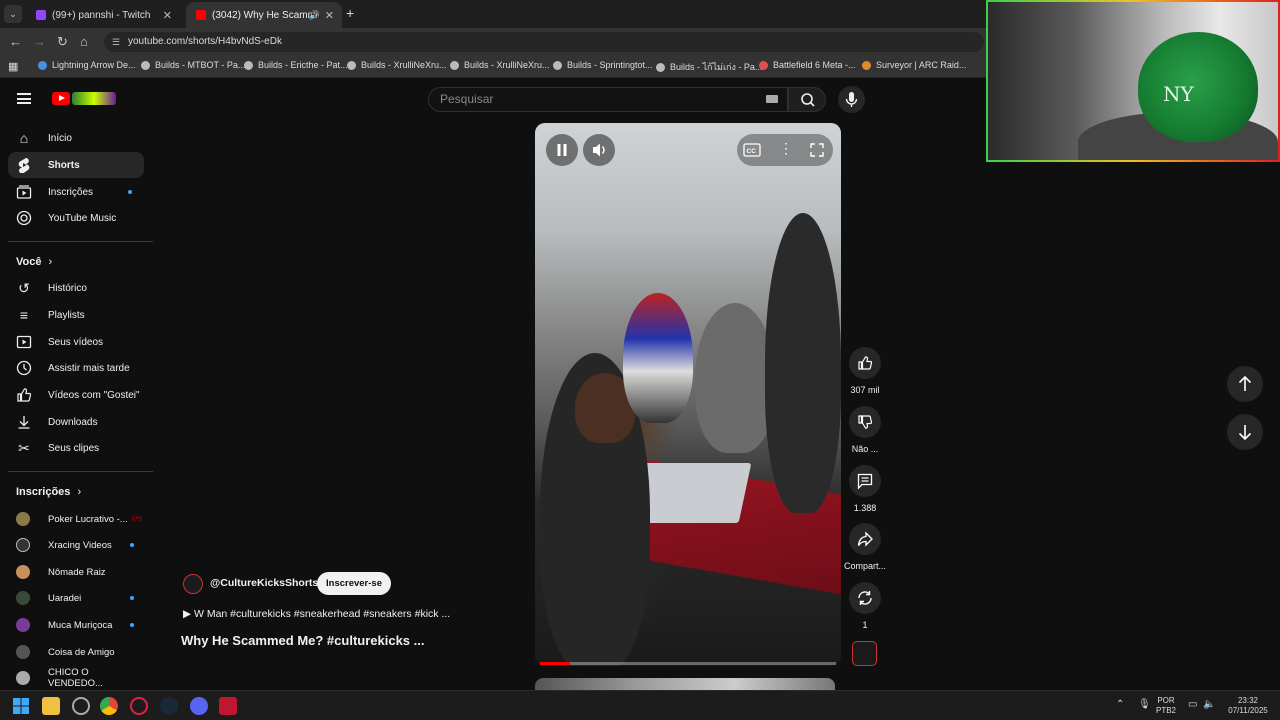  I want to click on home-icon: ⌂, so click(84, 41).